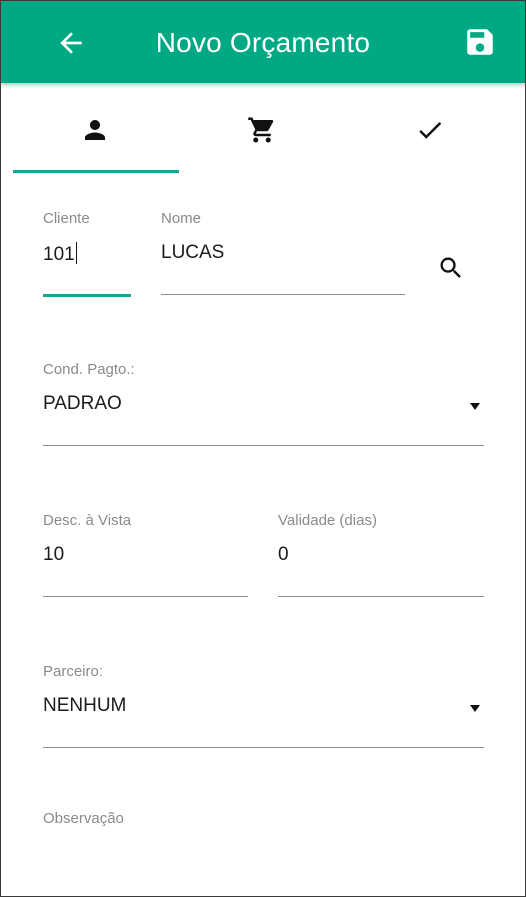 This screenshot has width=526, height=897. I want to click on cond-pagto-value: PADRAO, so click(82, 403).